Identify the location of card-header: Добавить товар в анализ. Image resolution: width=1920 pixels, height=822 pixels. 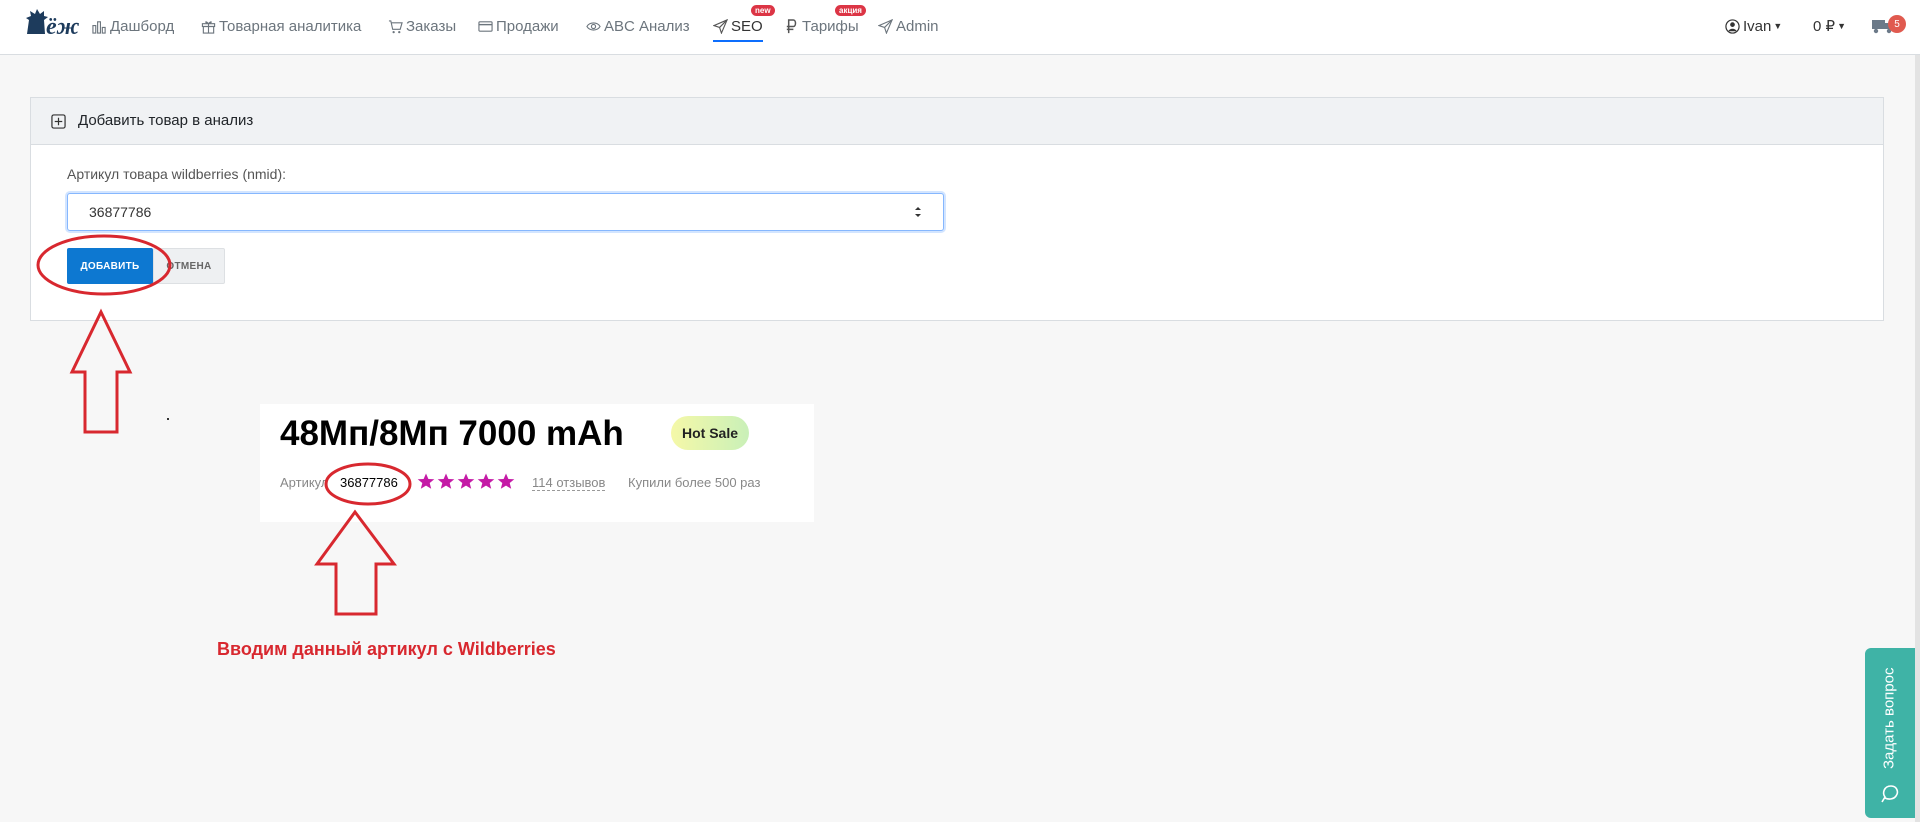
(957, 121).